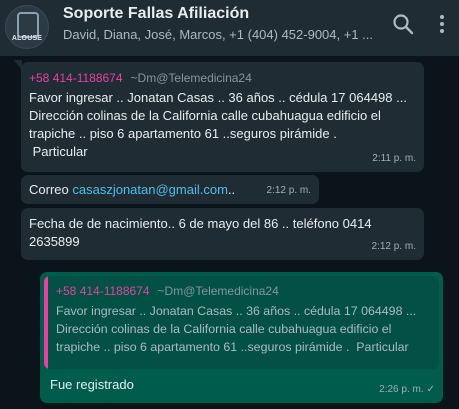 The height and width of the screenshot is (409, 459). What do you see at coordinates (401, 389) in the screenshot?
I see `message-time-value: 2:26 p. m.` at bounding box center [401, 389].